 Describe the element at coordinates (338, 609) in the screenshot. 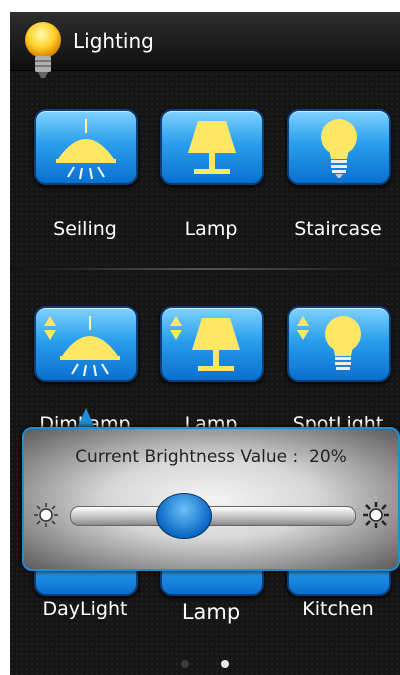

I see `kitchen-label: Kitchen` at that location.